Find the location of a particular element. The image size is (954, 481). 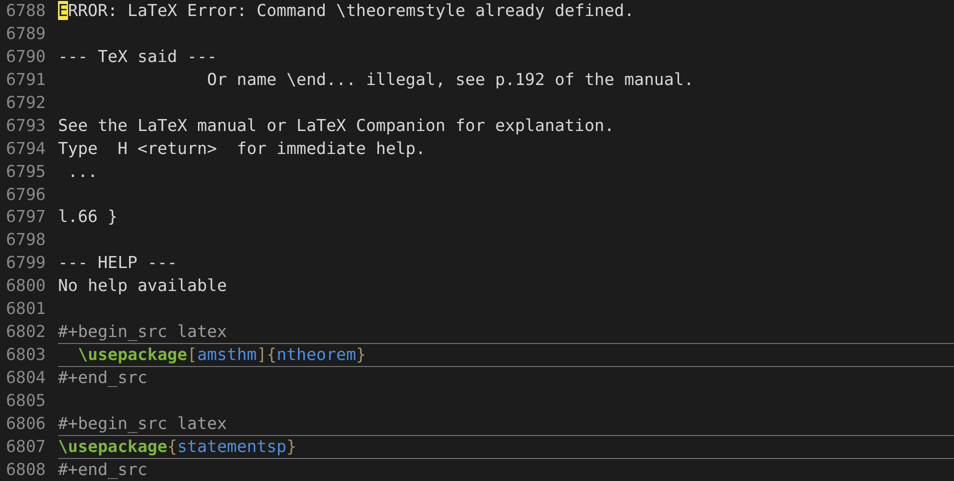

line-number: 6792 is located at coordinates (26, 103).